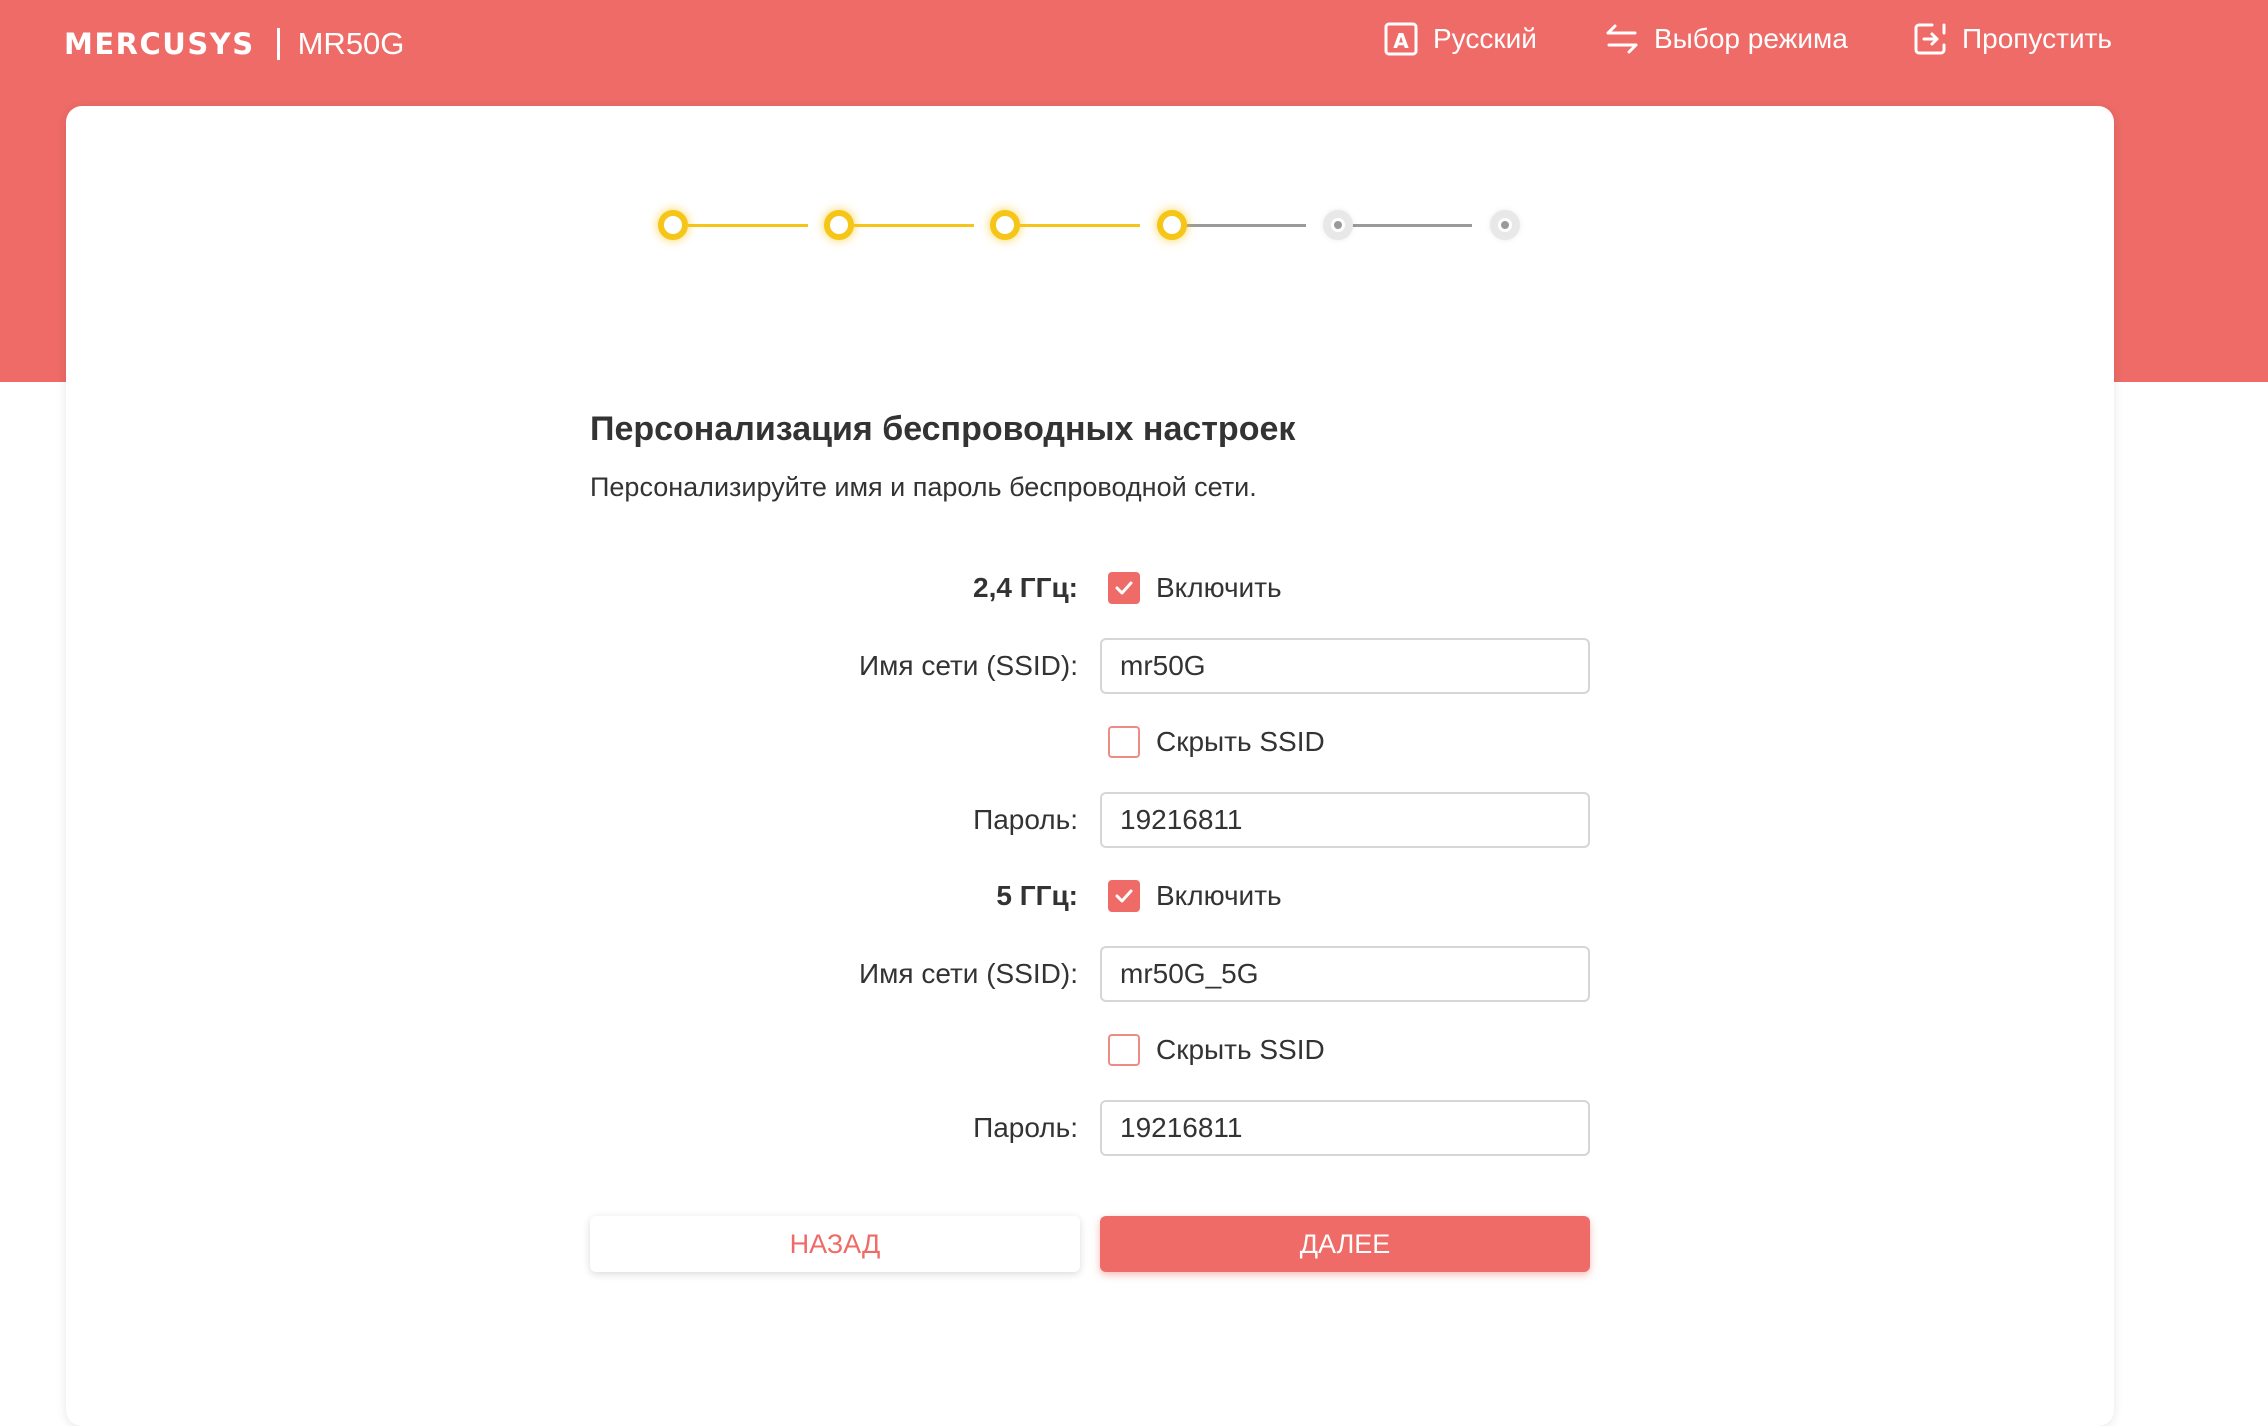 This screenshot has width=2268, height=1426. What do you see at coordinates (1124, 742) in the screenshot?
I see `band-24-hide-ssid-checkbox` at bounding box center [1124, 742].